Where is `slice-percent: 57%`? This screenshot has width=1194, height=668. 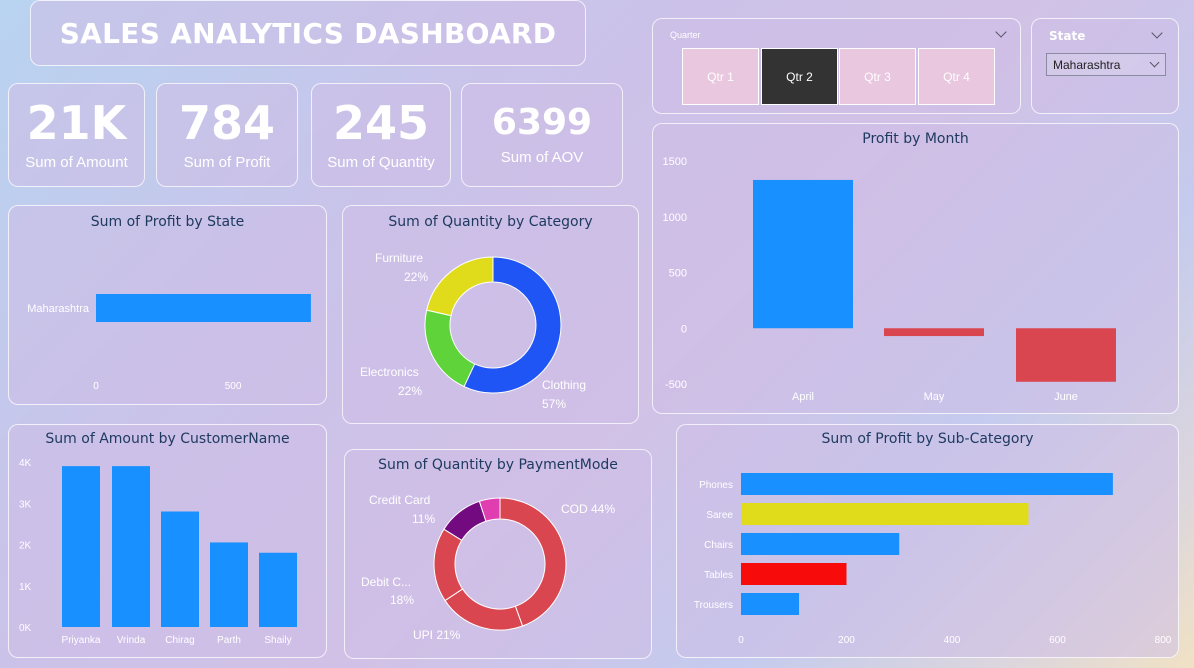
slice-percent: 57% is located at coordinates (554, 404).